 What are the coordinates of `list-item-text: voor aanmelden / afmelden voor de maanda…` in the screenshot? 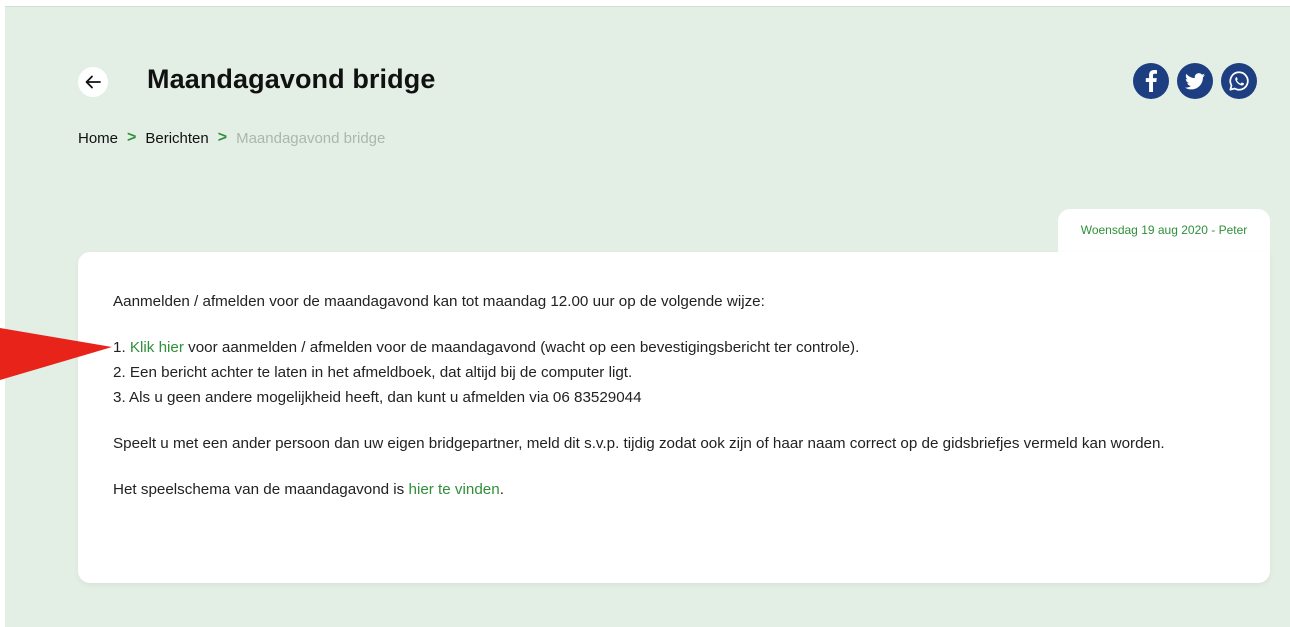 It's located at (521, 347).